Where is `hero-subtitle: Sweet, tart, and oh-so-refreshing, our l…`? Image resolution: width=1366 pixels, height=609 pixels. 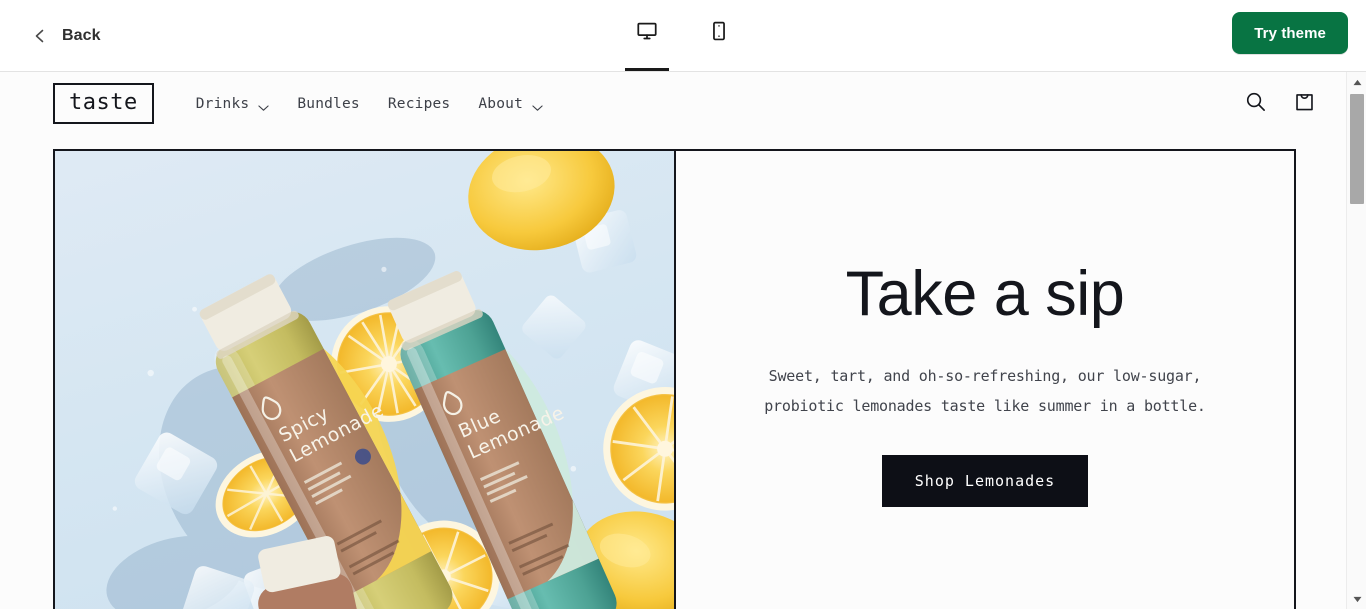 hero-subtitle: Sweet, tart, and oh-so-refreshing, our l… is located at coordinates (985, 391).